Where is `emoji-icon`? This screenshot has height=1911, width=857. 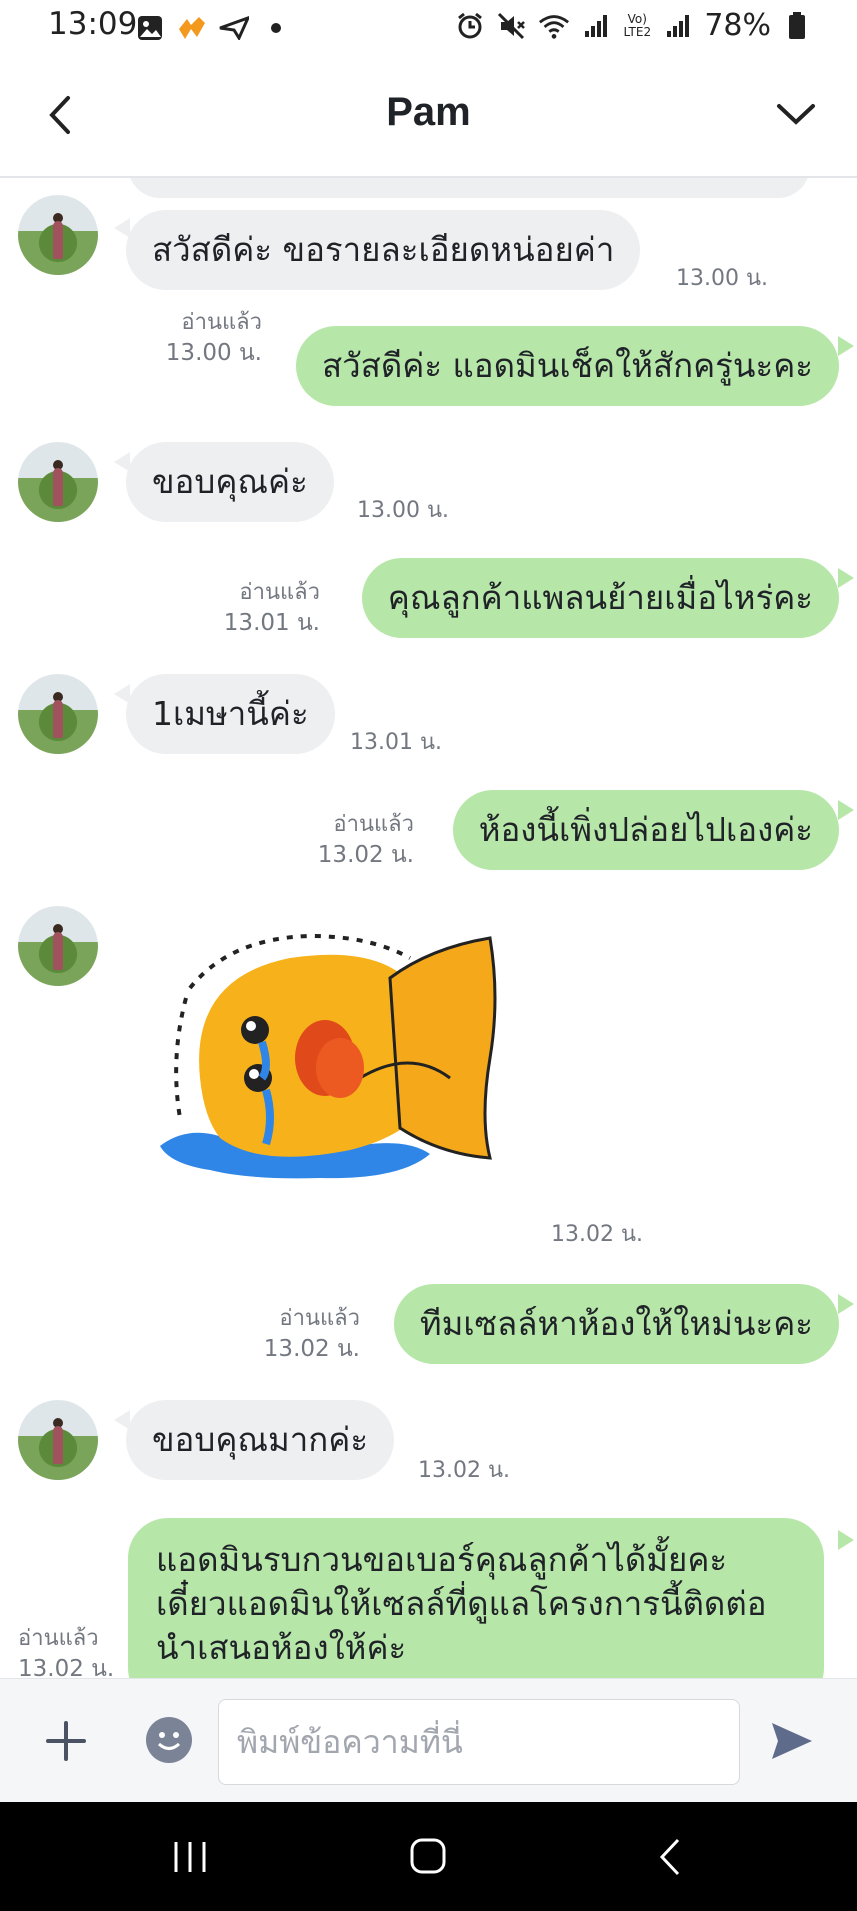
emoji-icon is located at coordinates (169, 1740).